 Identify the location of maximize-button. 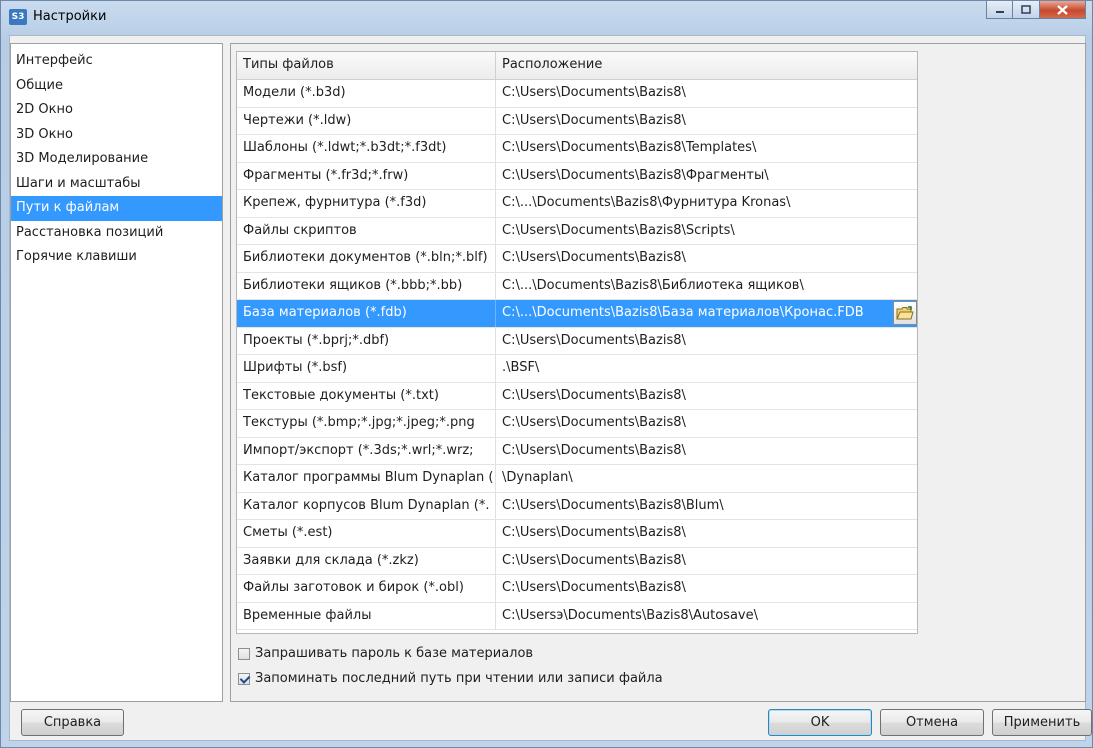
(1026, 10).